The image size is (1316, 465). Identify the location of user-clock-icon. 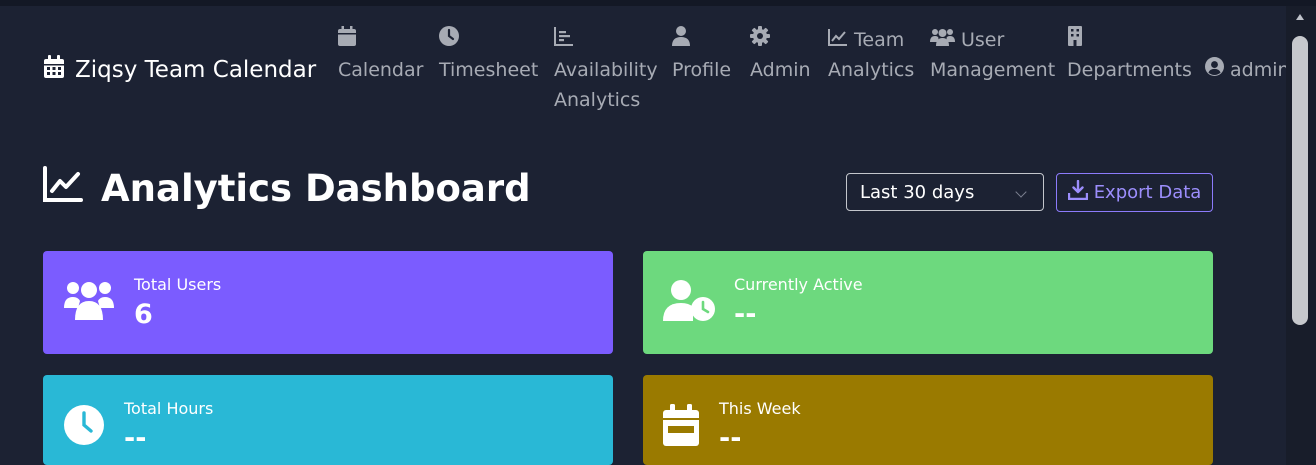
(689, 303).